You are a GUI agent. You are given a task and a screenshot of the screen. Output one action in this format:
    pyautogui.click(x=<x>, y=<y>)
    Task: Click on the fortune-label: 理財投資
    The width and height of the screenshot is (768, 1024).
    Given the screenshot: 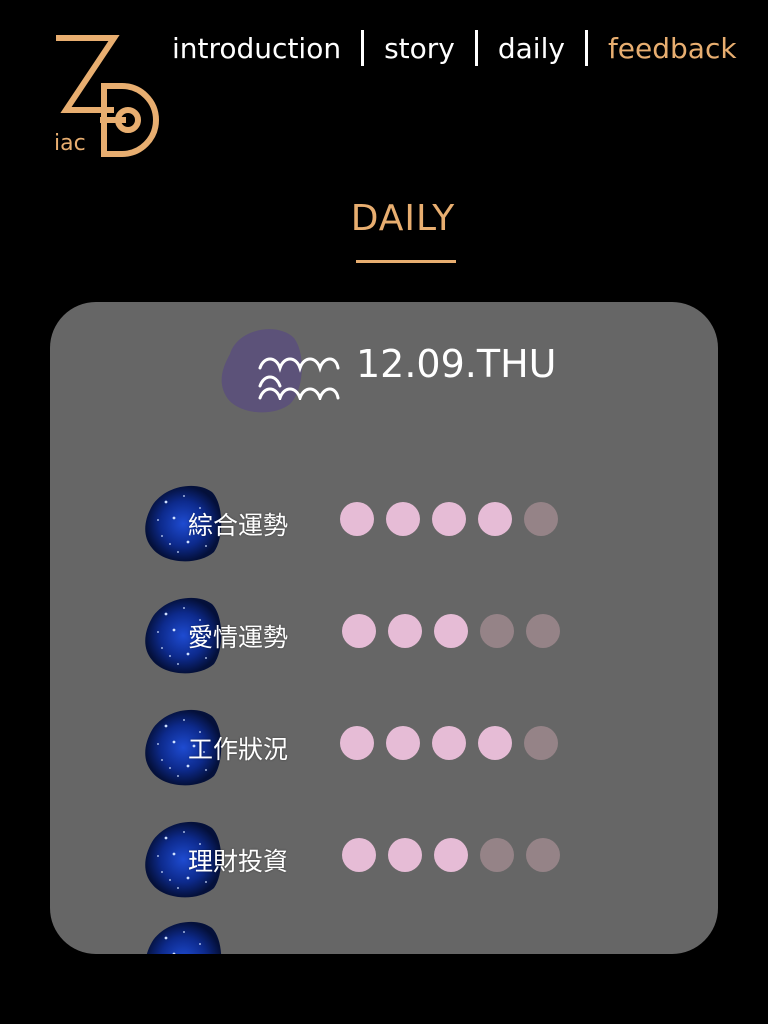 What is the action you would take?
    pyautogui.click(x=238, y=861)
    